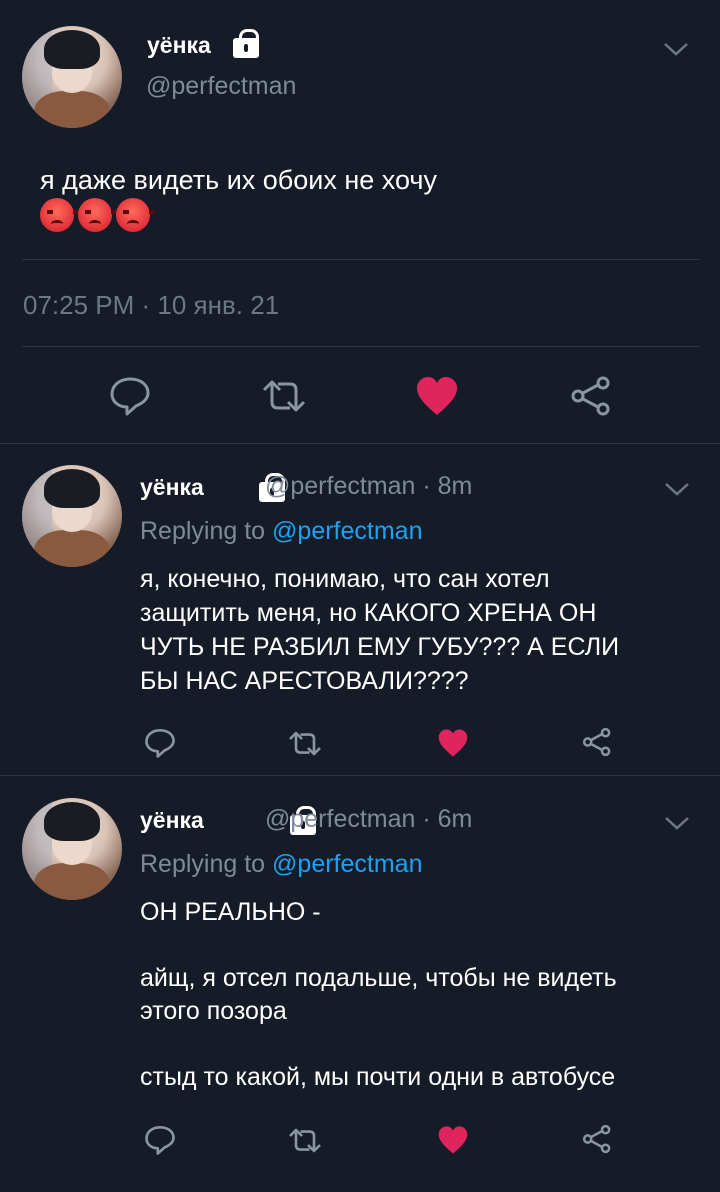 This screenshot has height=1192, width=720. I want to click on emoji-row, so click(97, 215).